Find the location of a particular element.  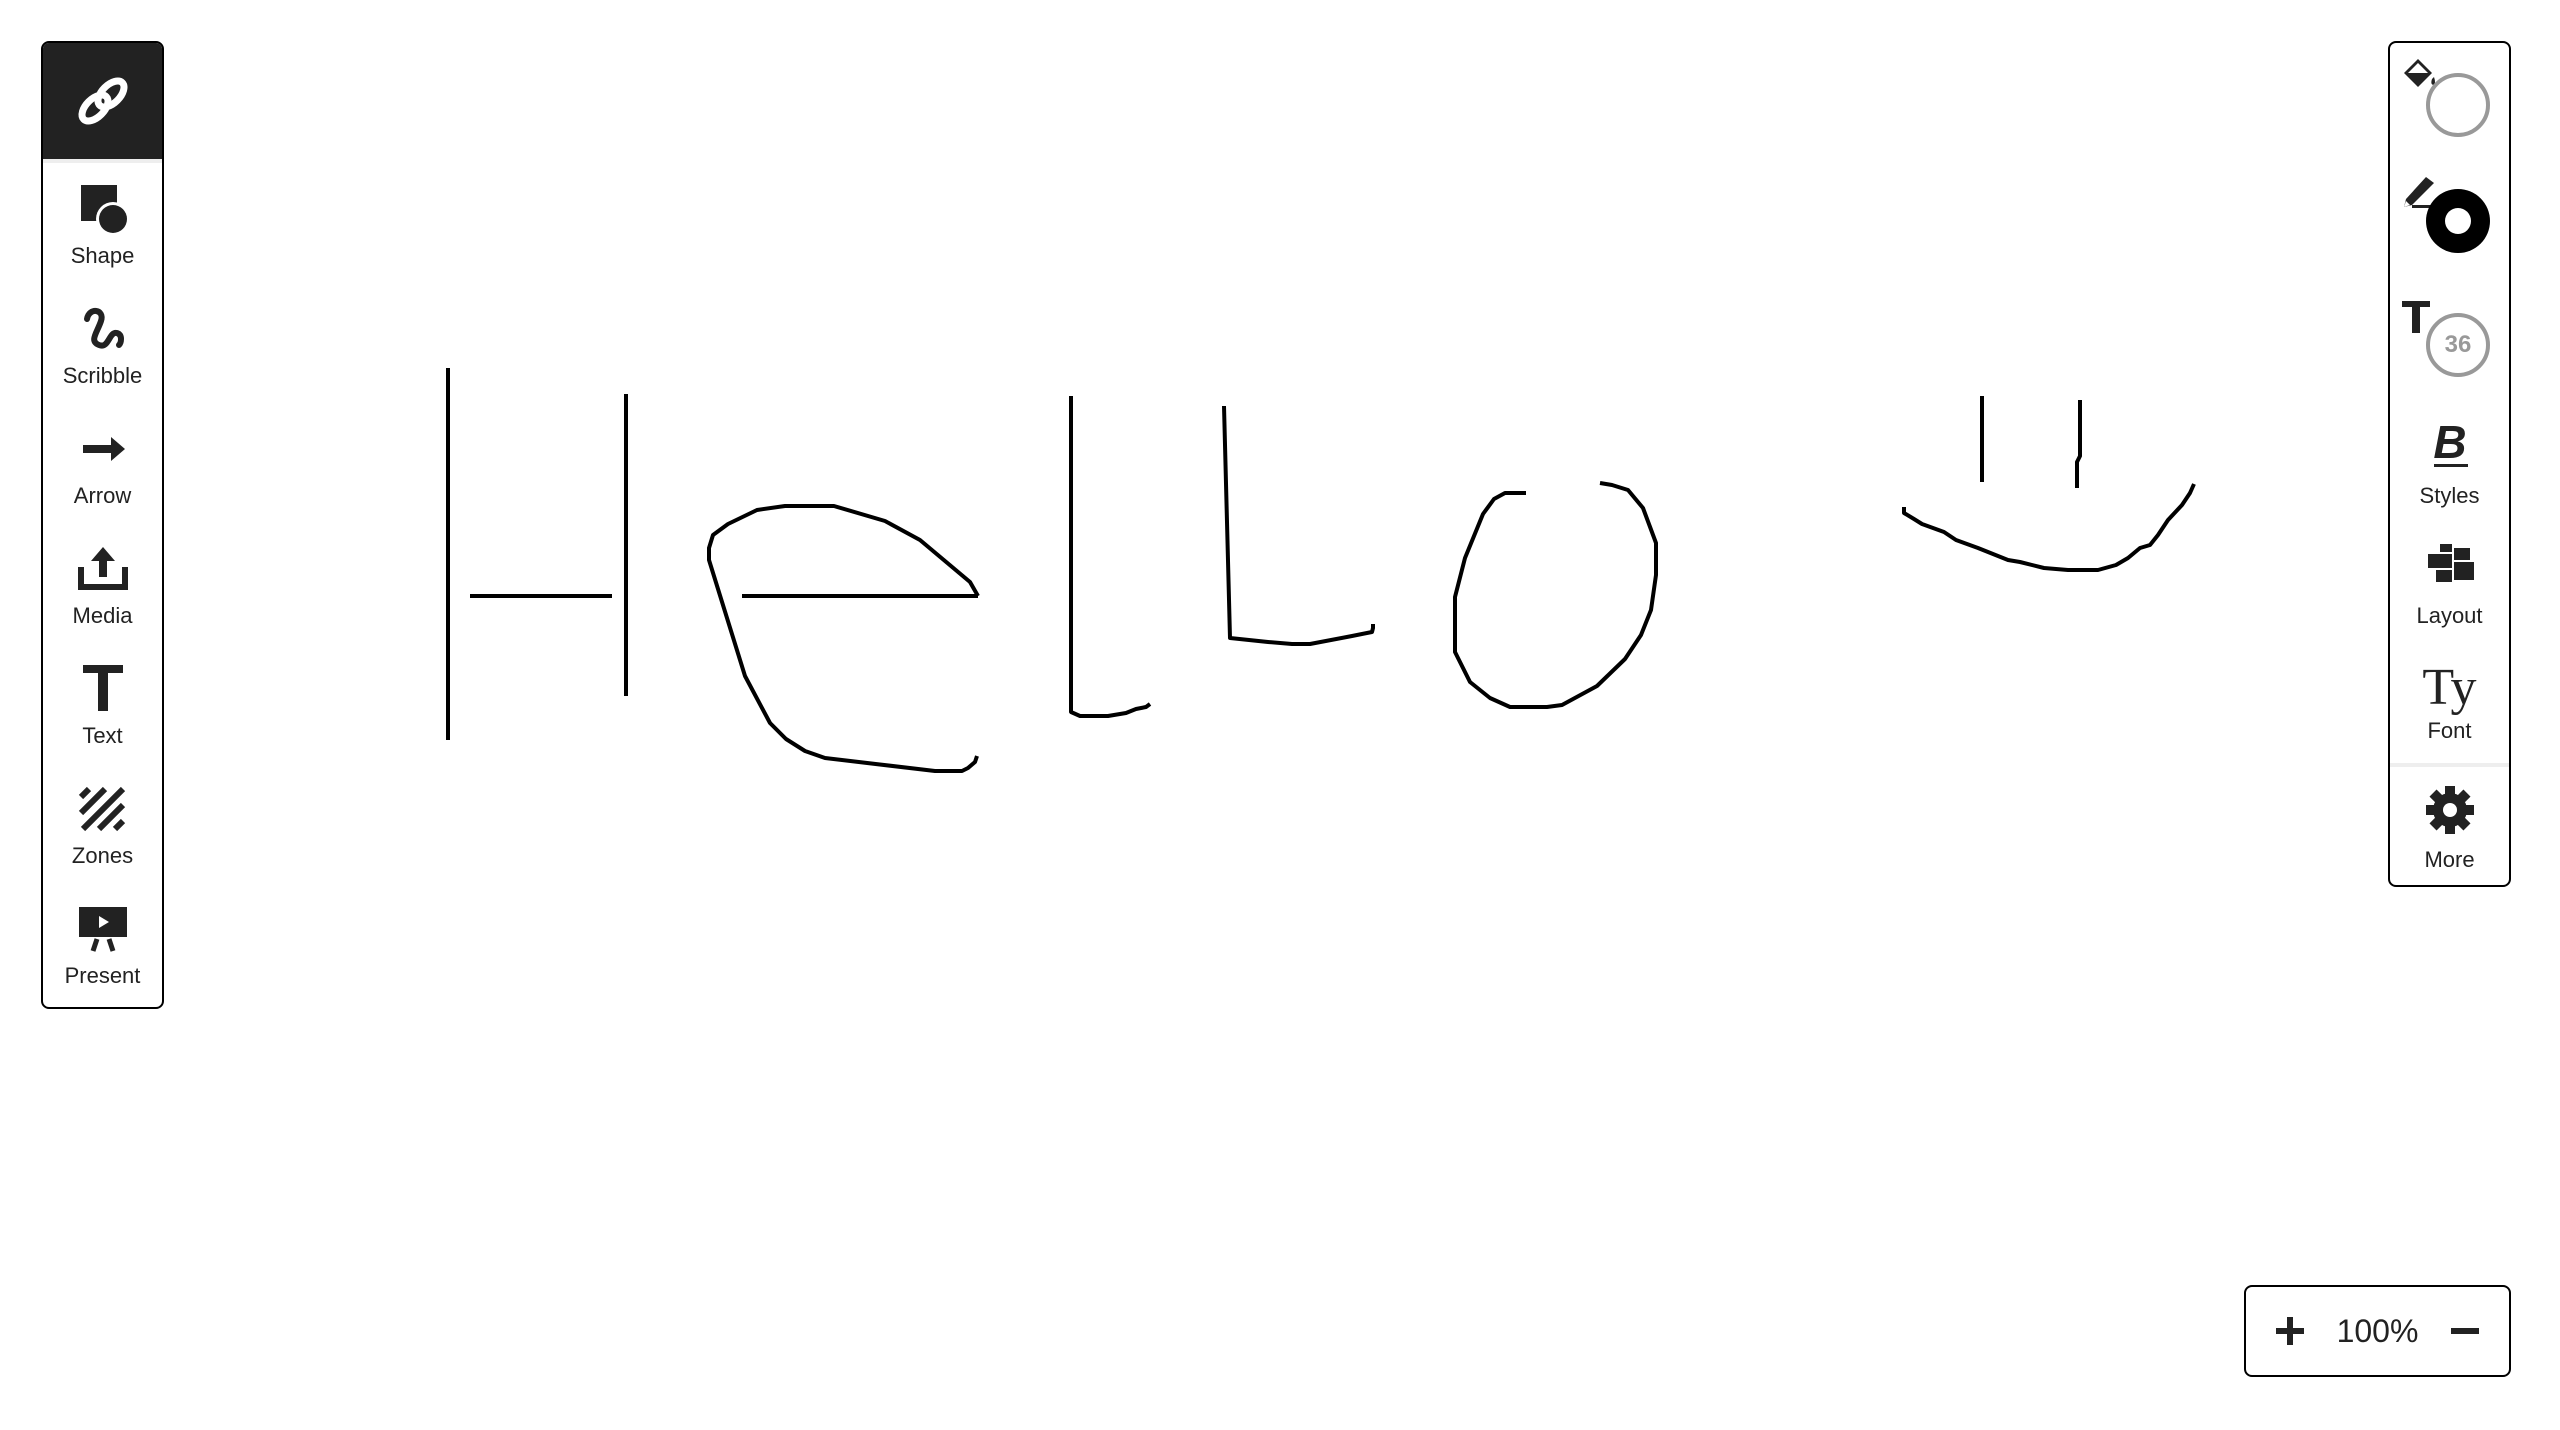

fill-color-swatch is located at coordinates (2458, 105).